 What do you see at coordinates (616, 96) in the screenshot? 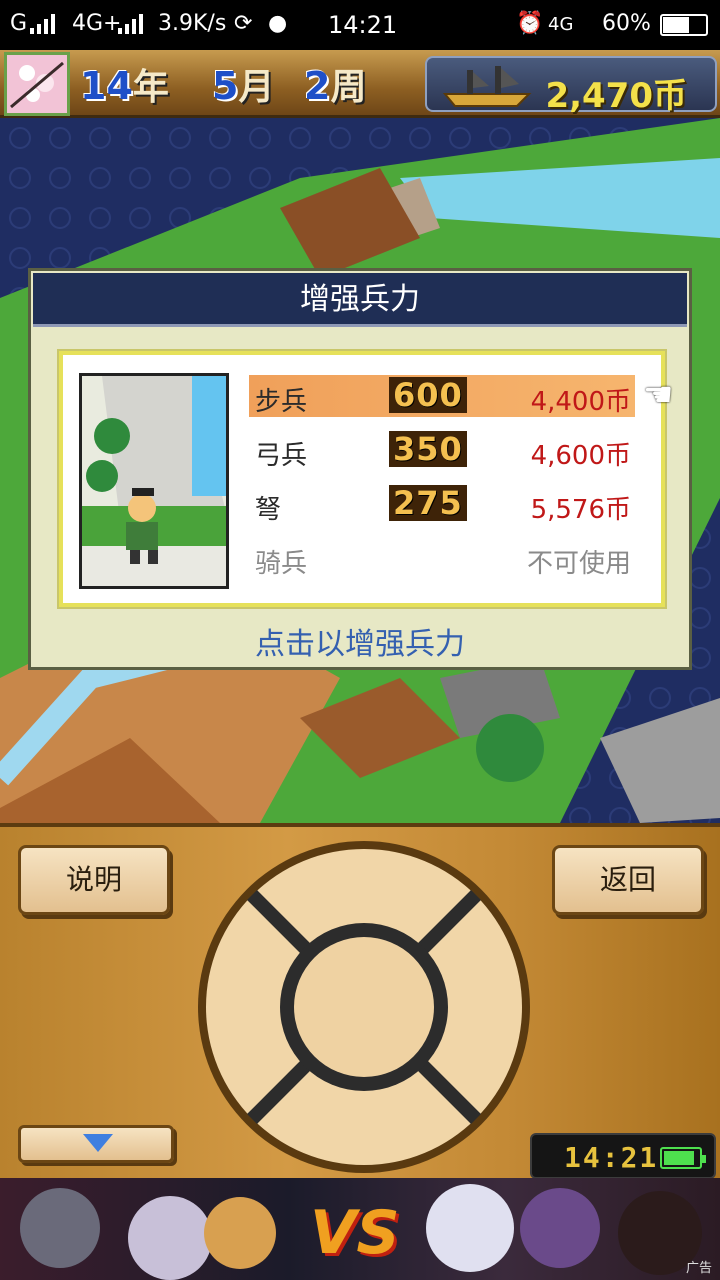
I see `money-amount: 2,470币` at bounding box center [616, 96].